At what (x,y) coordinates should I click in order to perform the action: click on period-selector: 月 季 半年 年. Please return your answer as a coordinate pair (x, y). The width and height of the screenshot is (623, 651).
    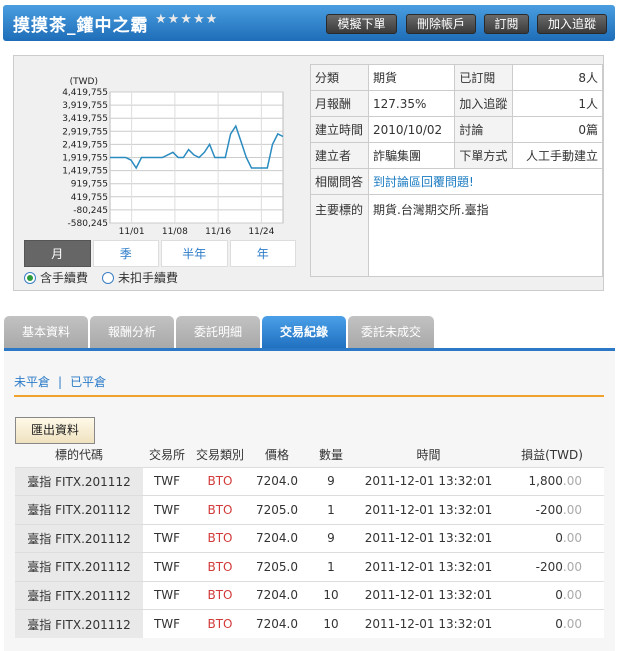
    Looking at the image, I should click on (160, 253).